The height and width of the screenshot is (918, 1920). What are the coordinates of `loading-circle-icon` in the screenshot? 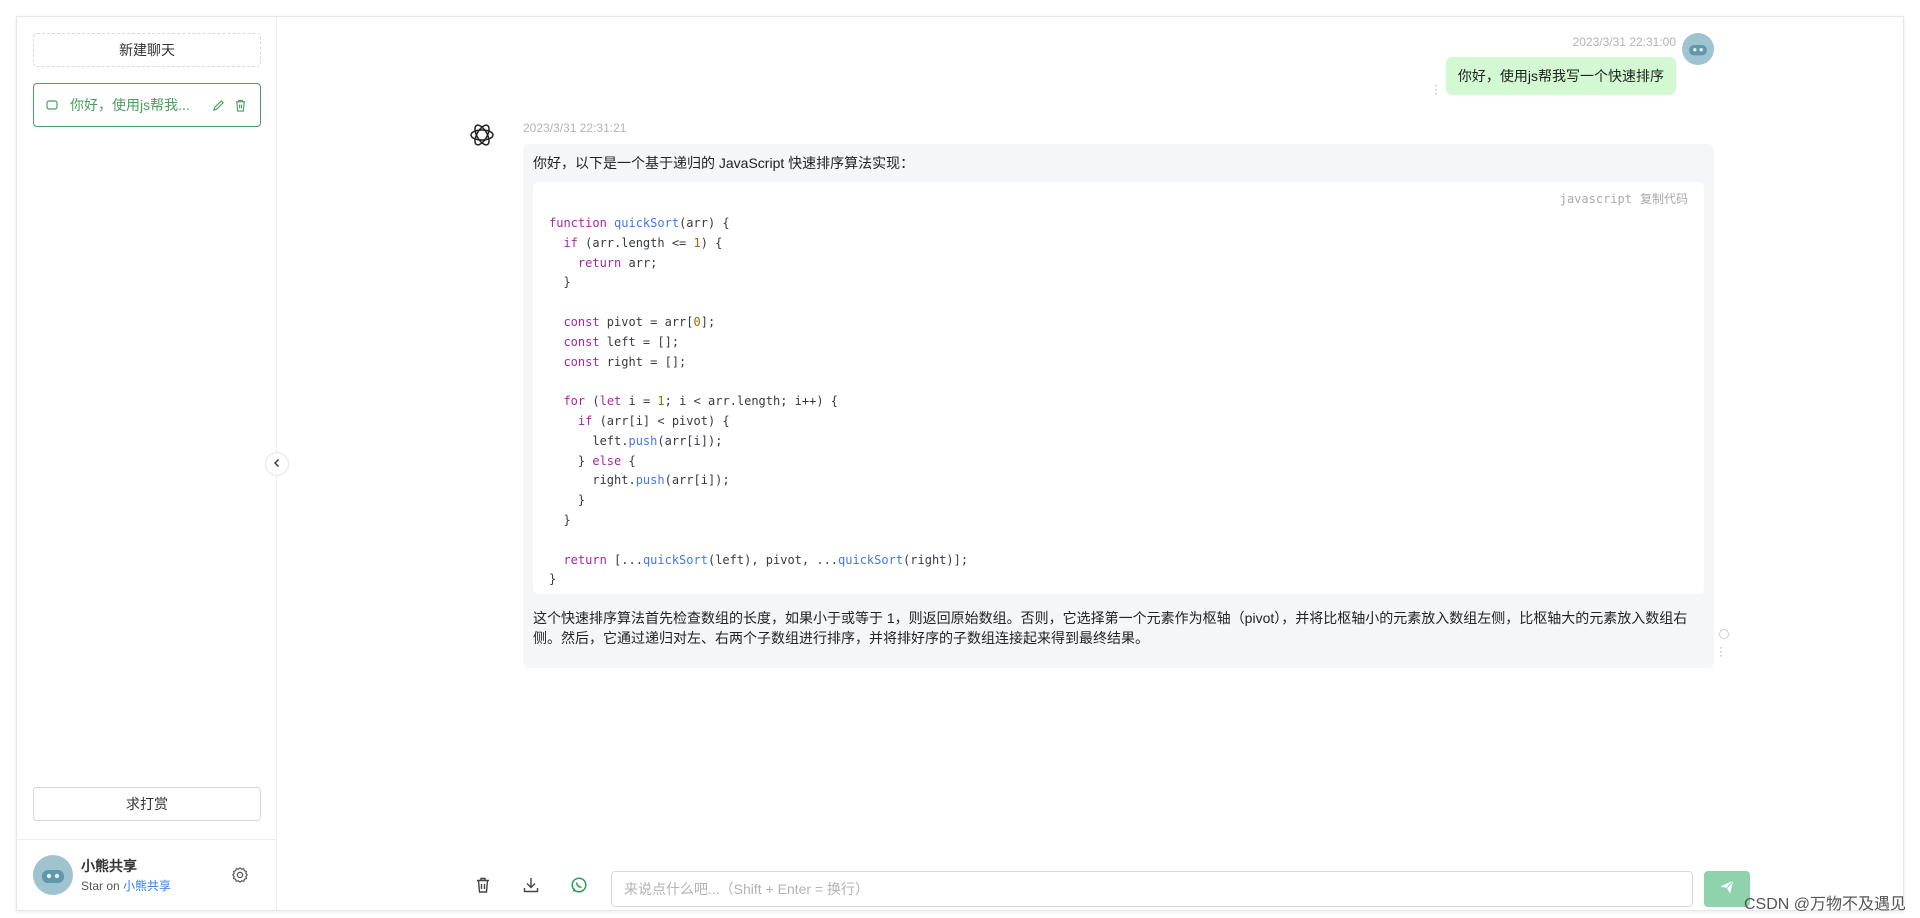 It's located at (1724, 634).